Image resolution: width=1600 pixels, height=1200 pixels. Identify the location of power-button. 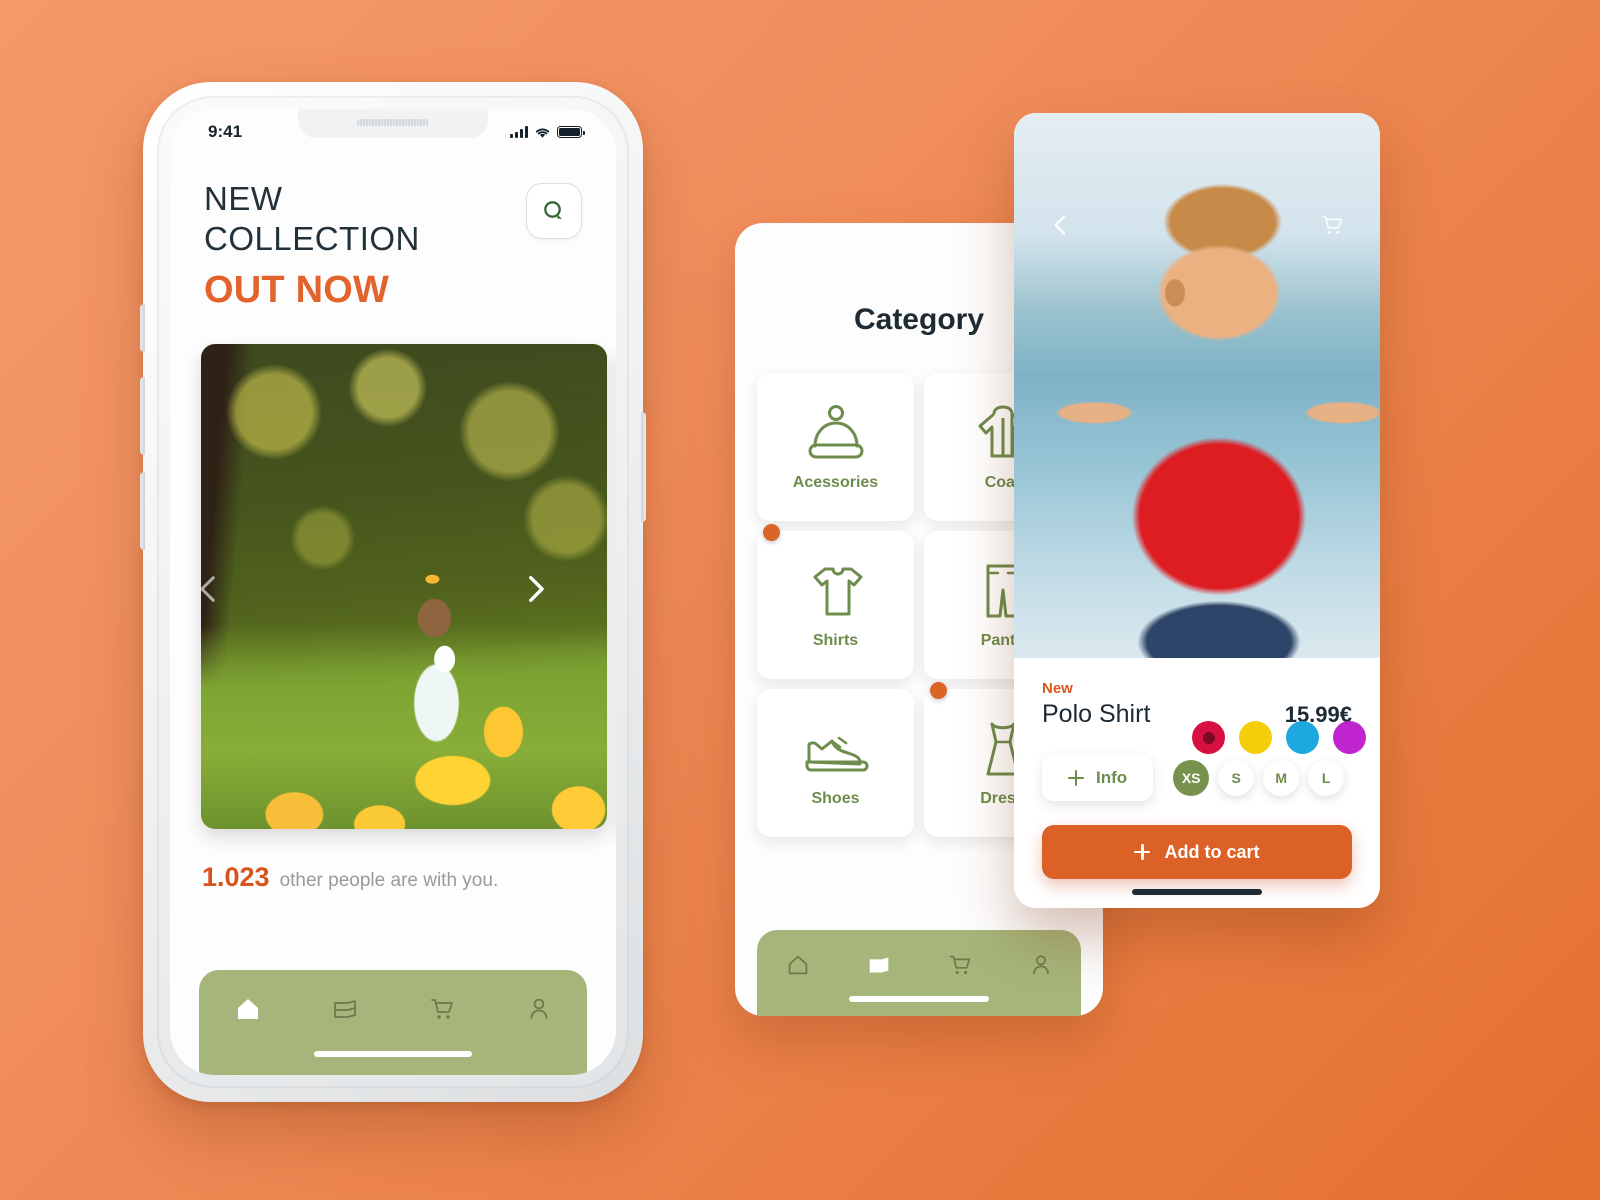
(643, 467).